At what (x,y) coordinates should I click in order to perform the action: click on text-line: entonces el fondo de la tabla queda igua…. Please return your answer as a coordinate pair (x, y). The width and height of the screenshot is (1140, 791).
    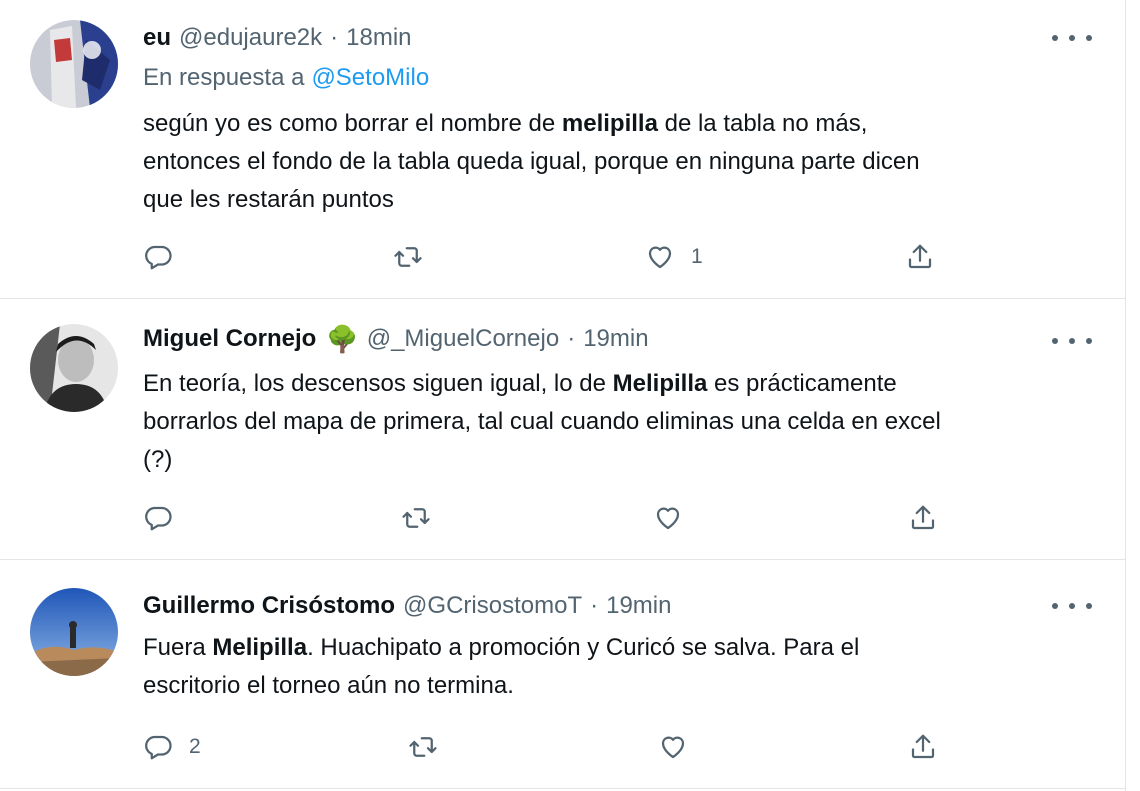
    Looking at the image, I should click on (531, 161).